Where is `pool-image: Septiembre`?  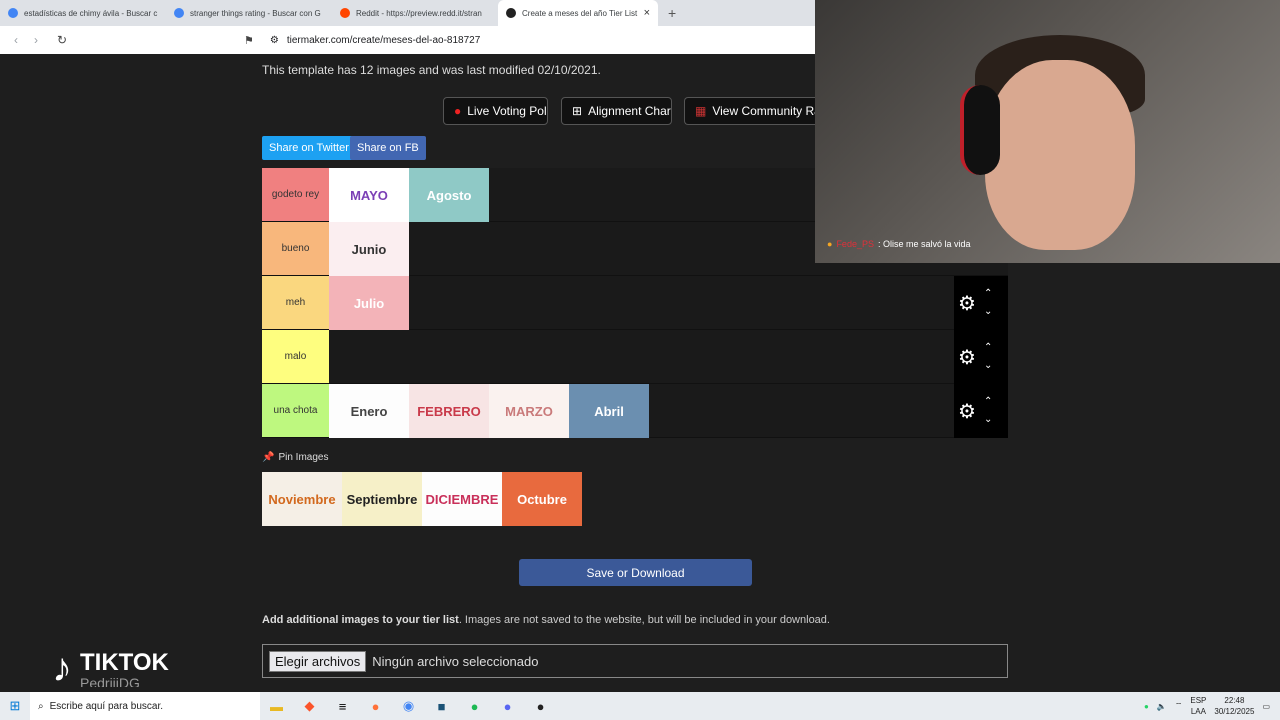
pool-image: Septiembre is located at coordinates (382, 499).